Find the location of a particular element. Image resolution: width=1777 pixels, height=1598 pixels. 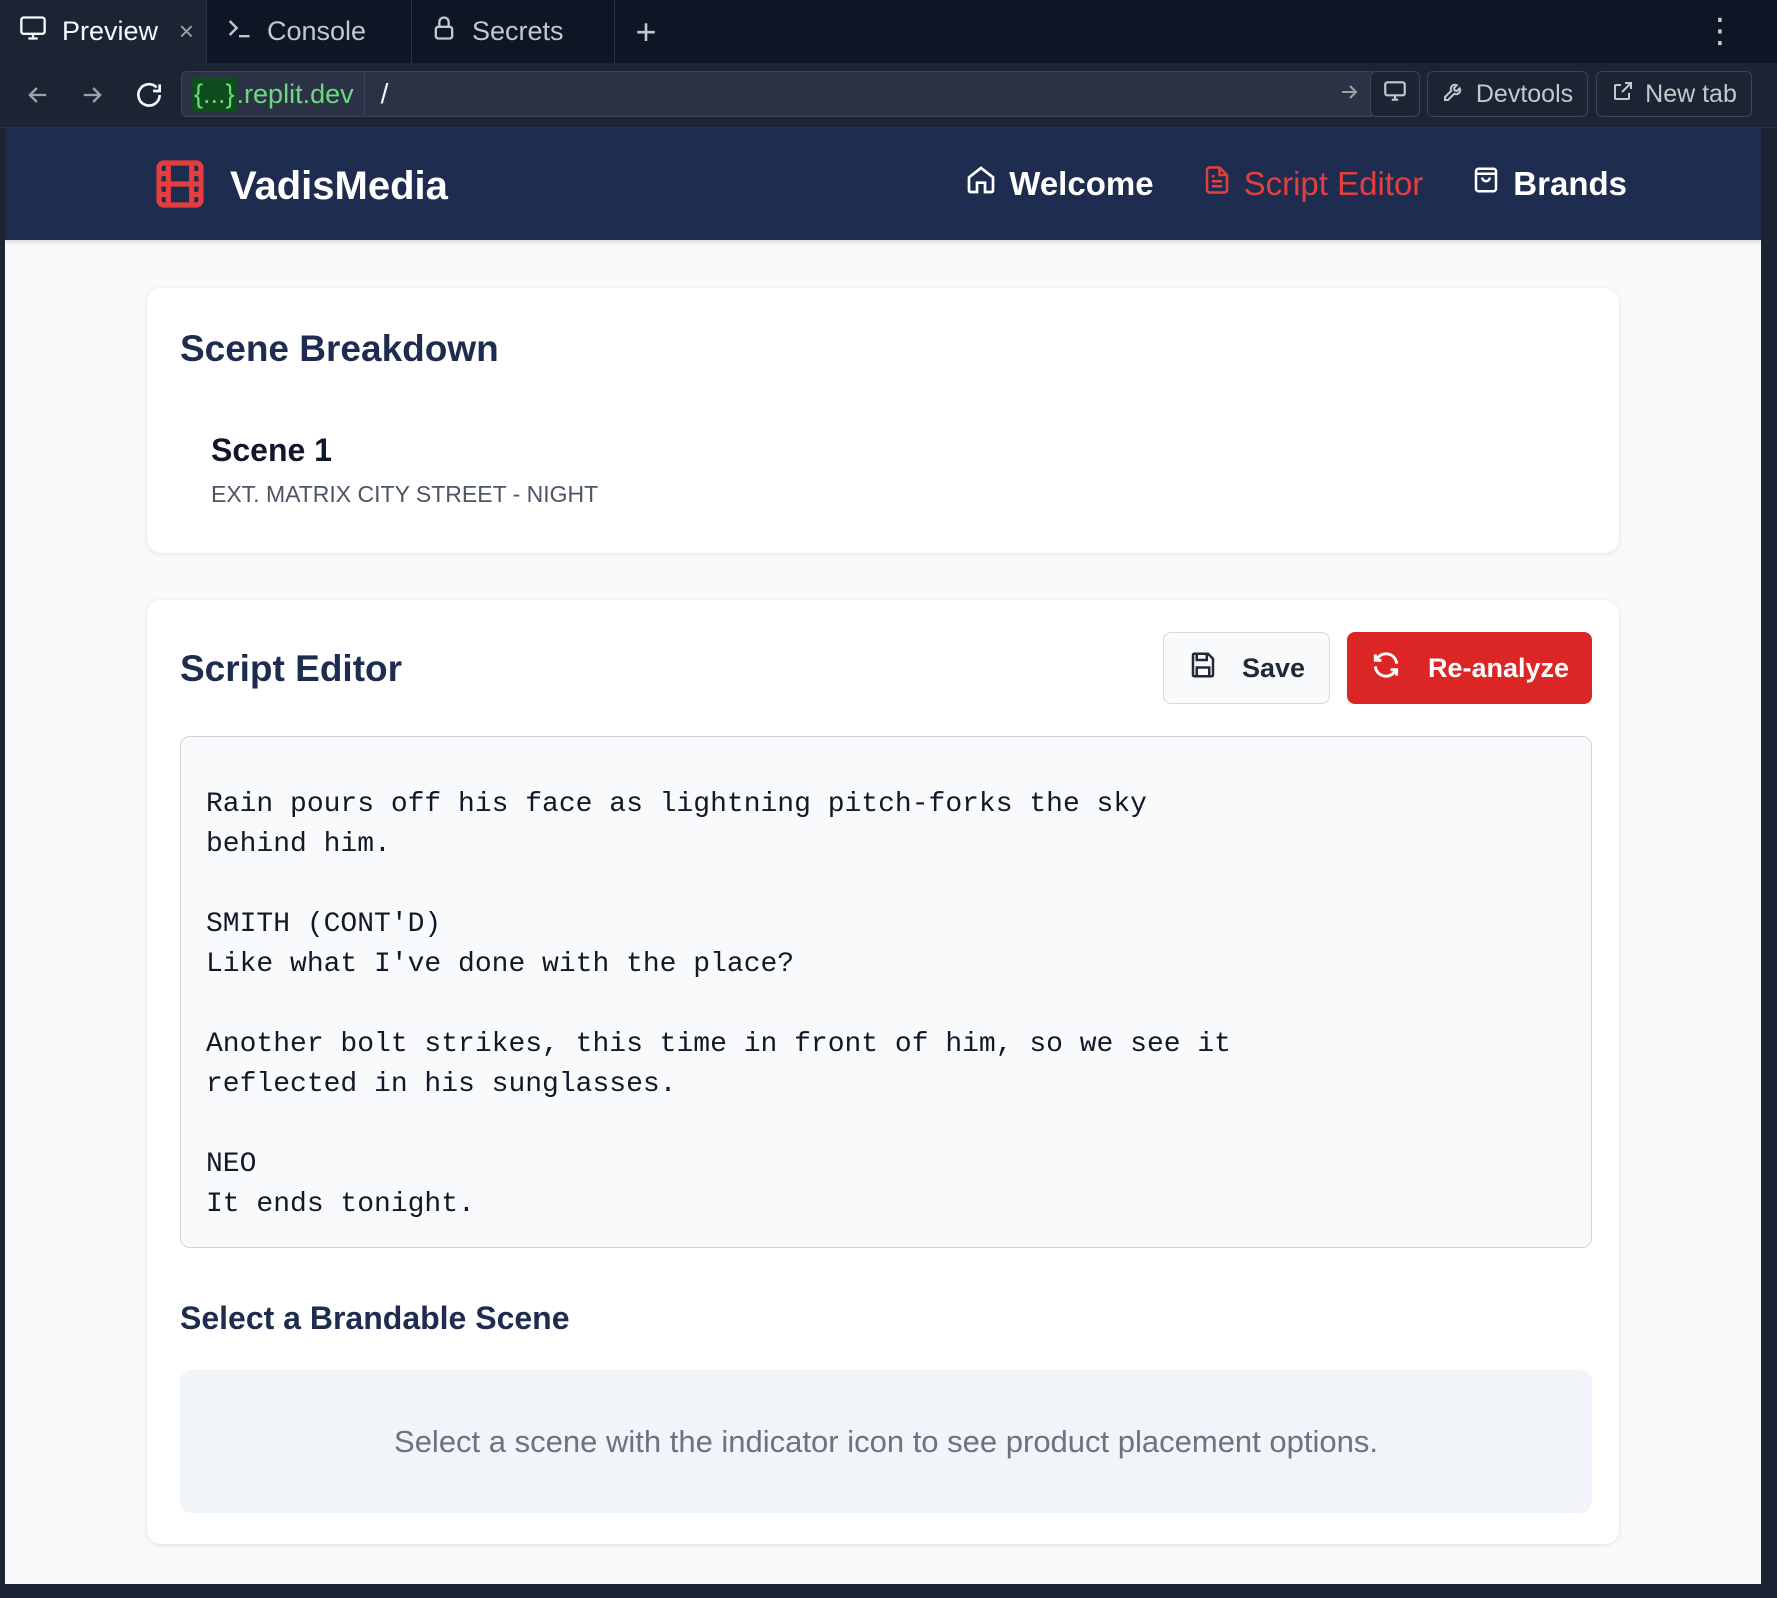

address-bar: {...} .replit.dev / Devtools New tab is located at coordinates (888, 95).